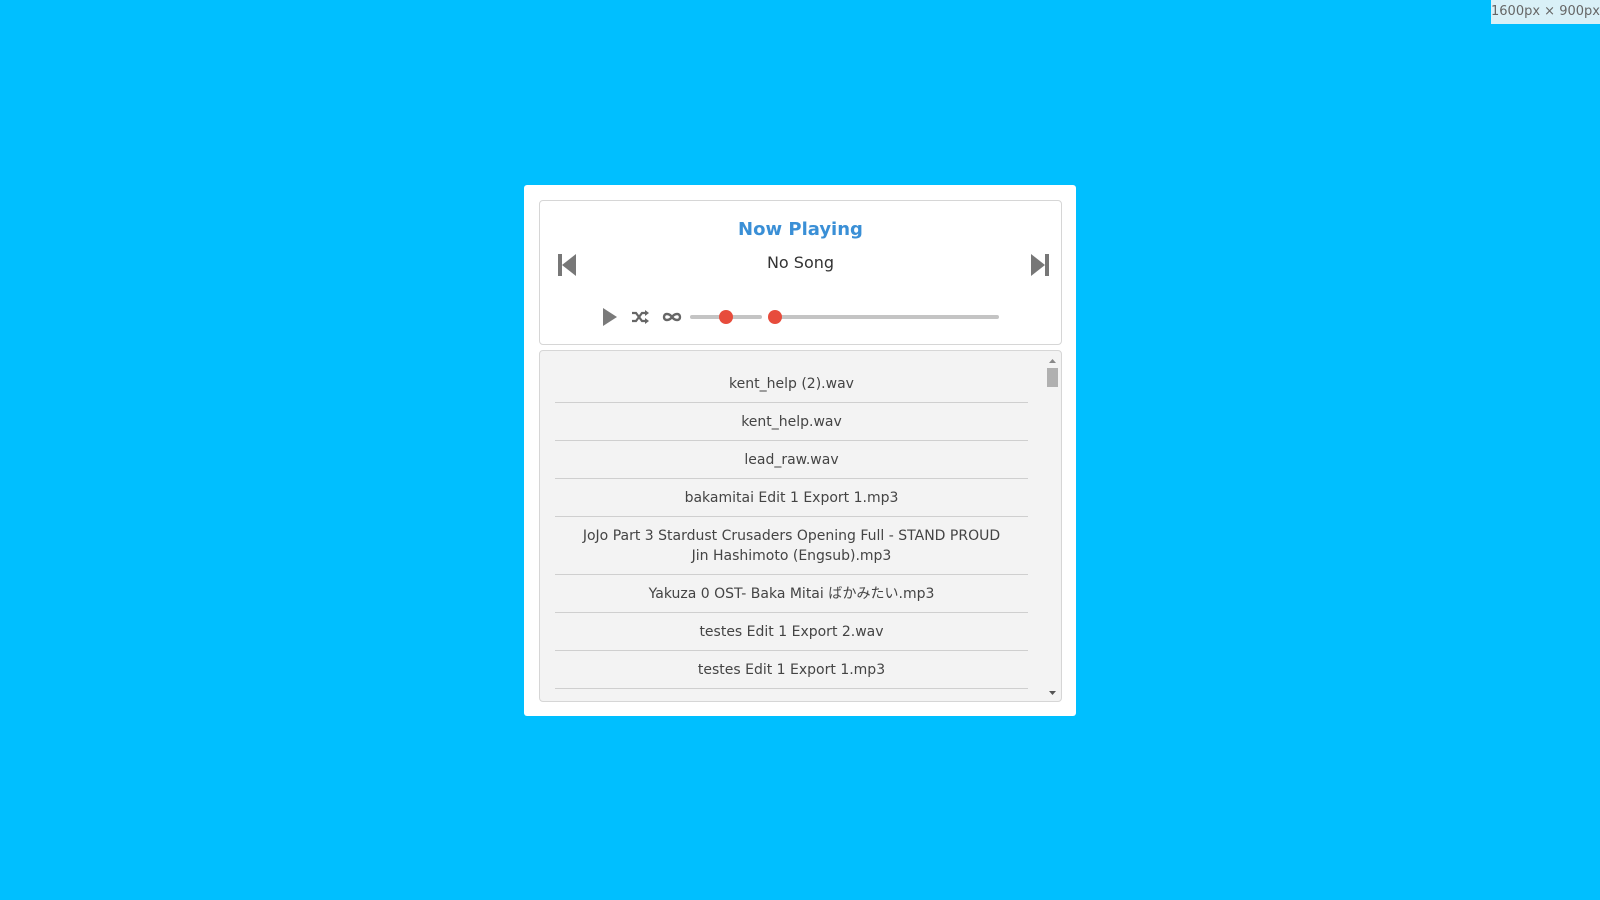 This screenshot has width=1600, height=900. I want to click on volume-slider-thumb, so click(726, 317).